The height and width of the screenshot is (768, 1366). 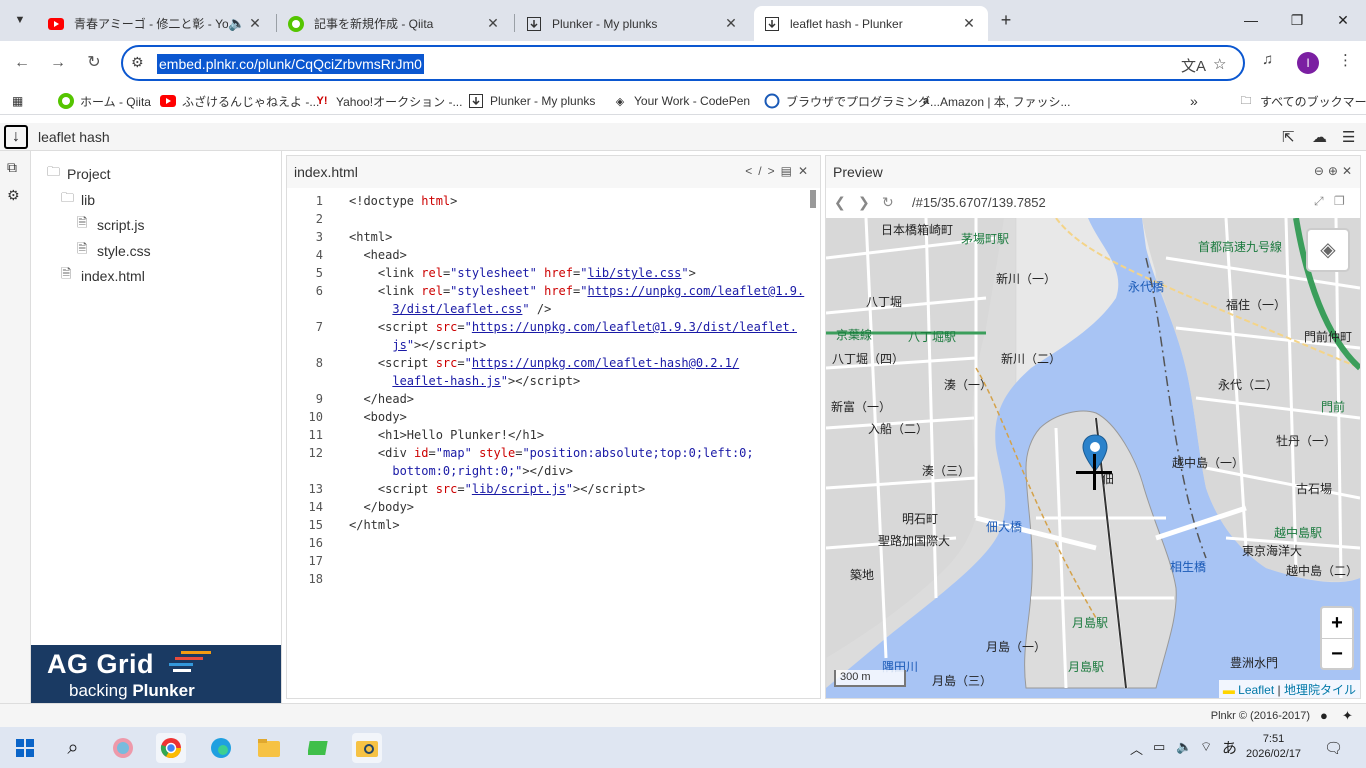 I want to click on tray-chevron-icon: ︿, so click(x=1136, y=748).